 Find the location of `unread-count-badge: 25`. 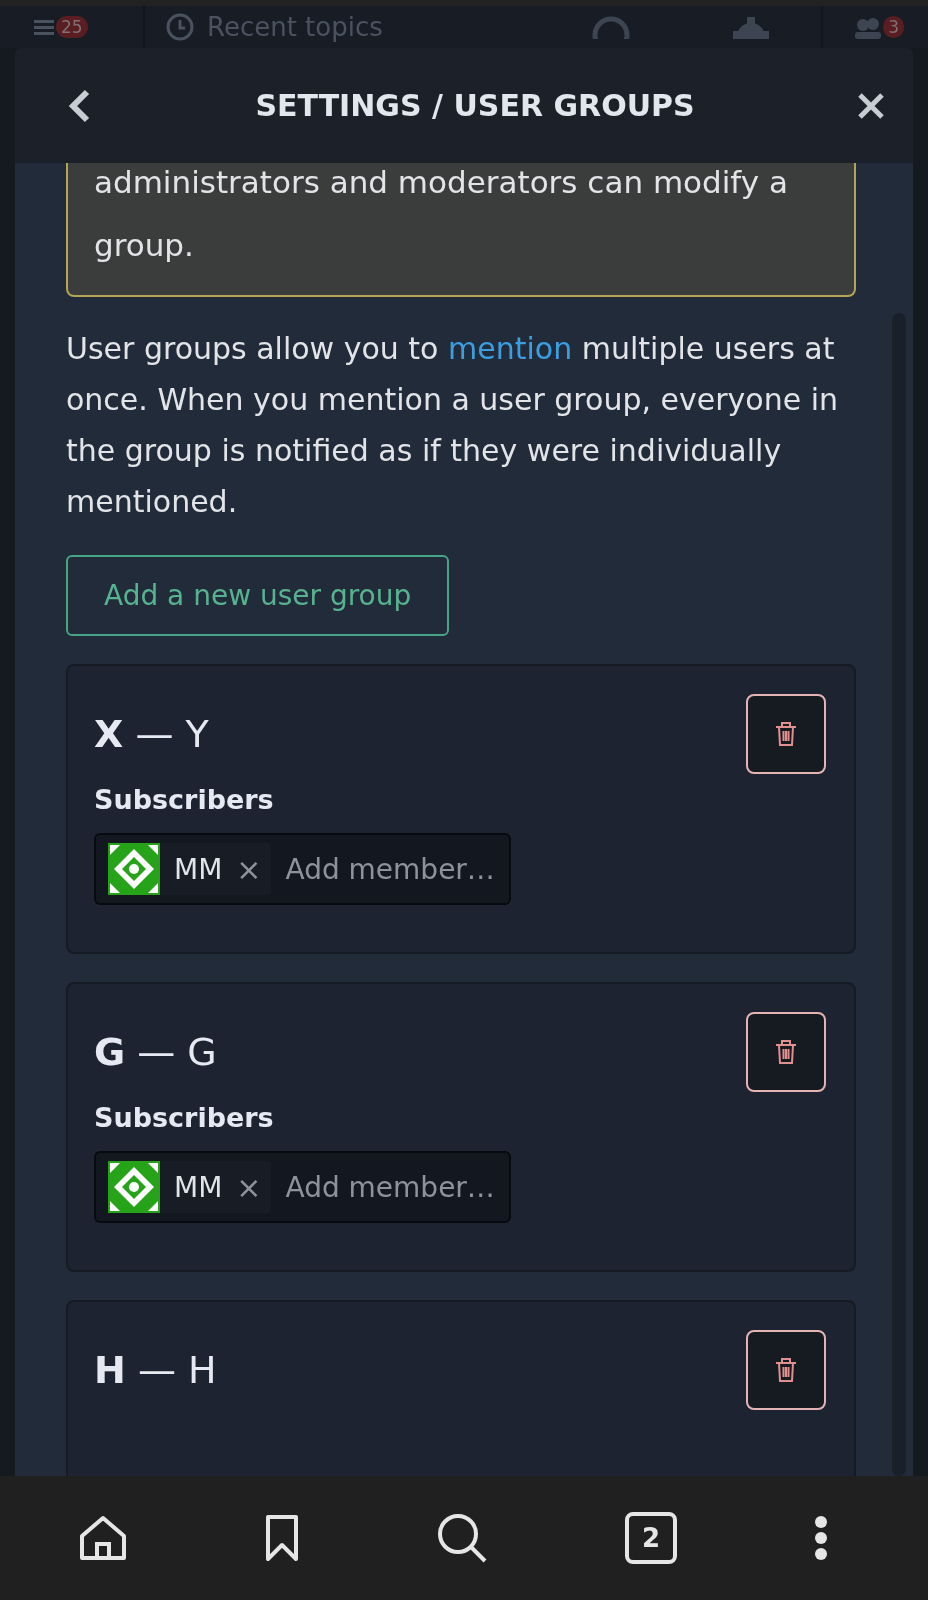

unread-count-badge: 25 is located at coordinates (72, 27).